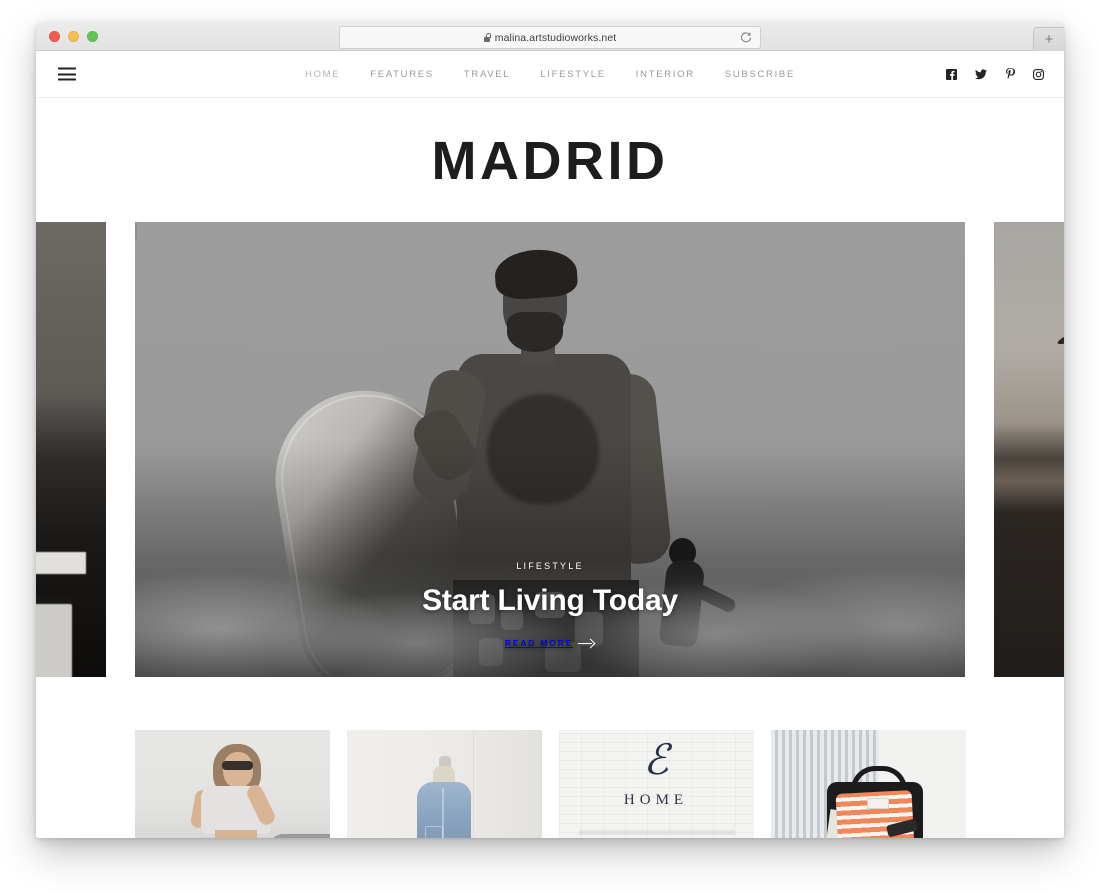 The width and height of the screenshot is (1100, 894). Describe the element at coordinates (1010, 74) in the screenshot. I see `pinterest-icon` at that location.